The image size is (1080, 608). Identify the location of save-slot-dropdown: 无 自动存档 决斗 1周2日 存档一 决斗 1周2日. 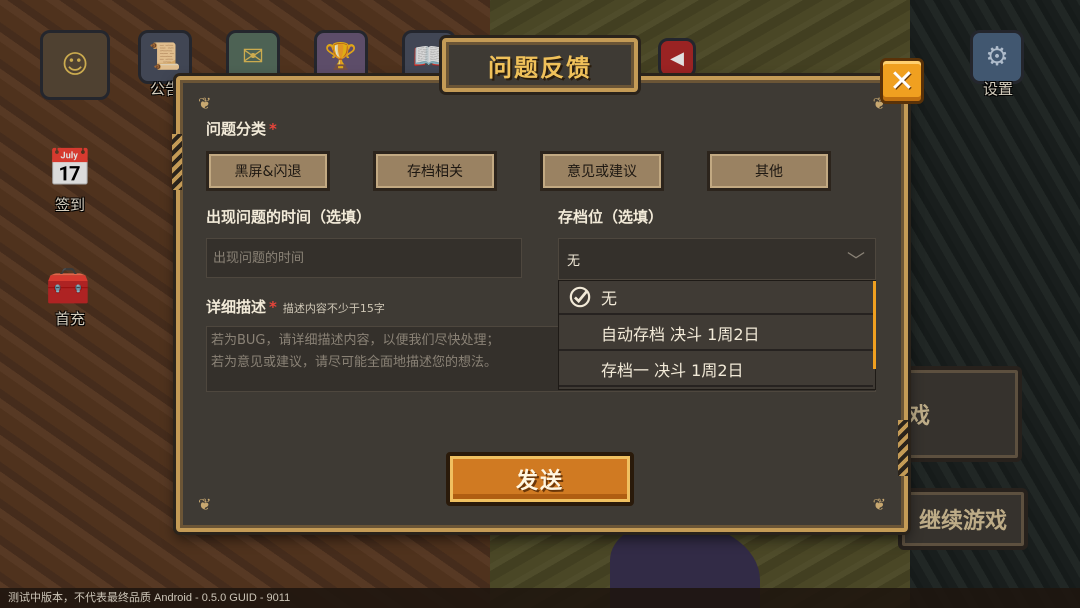
(717, 335).